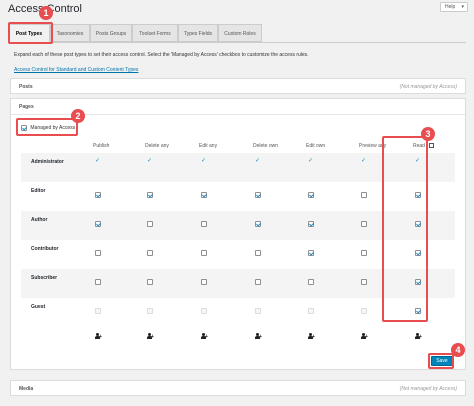 The image size is (474, 406). I want to click on specific-users-row: + + + + + + +, so click(238, 339).